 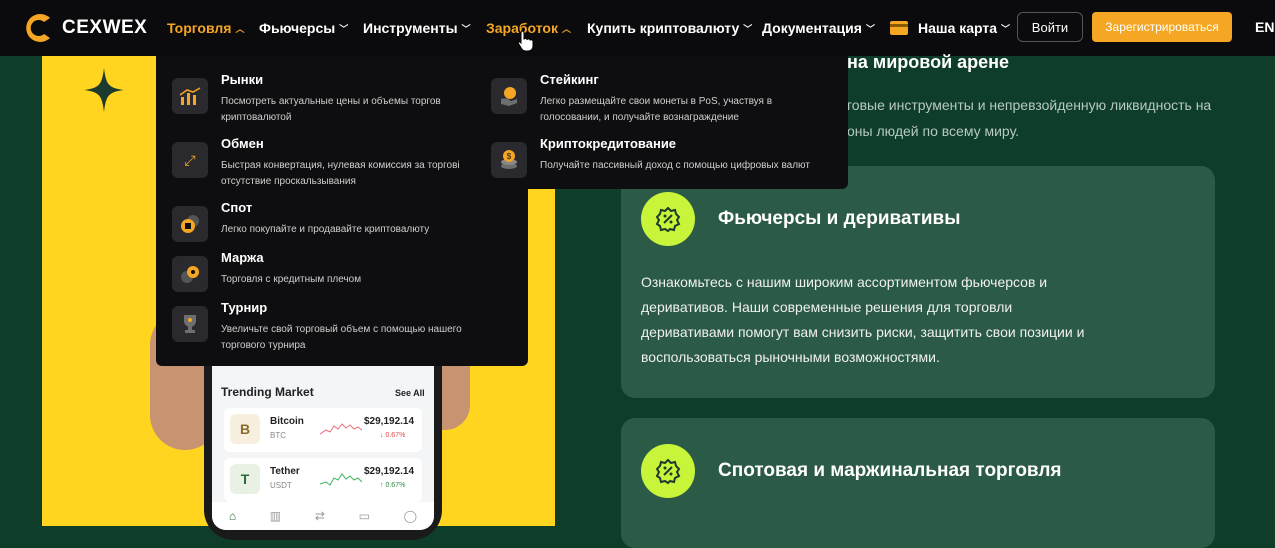 I want to click on menu-item-title: Спот, so click(x=237, y=207).